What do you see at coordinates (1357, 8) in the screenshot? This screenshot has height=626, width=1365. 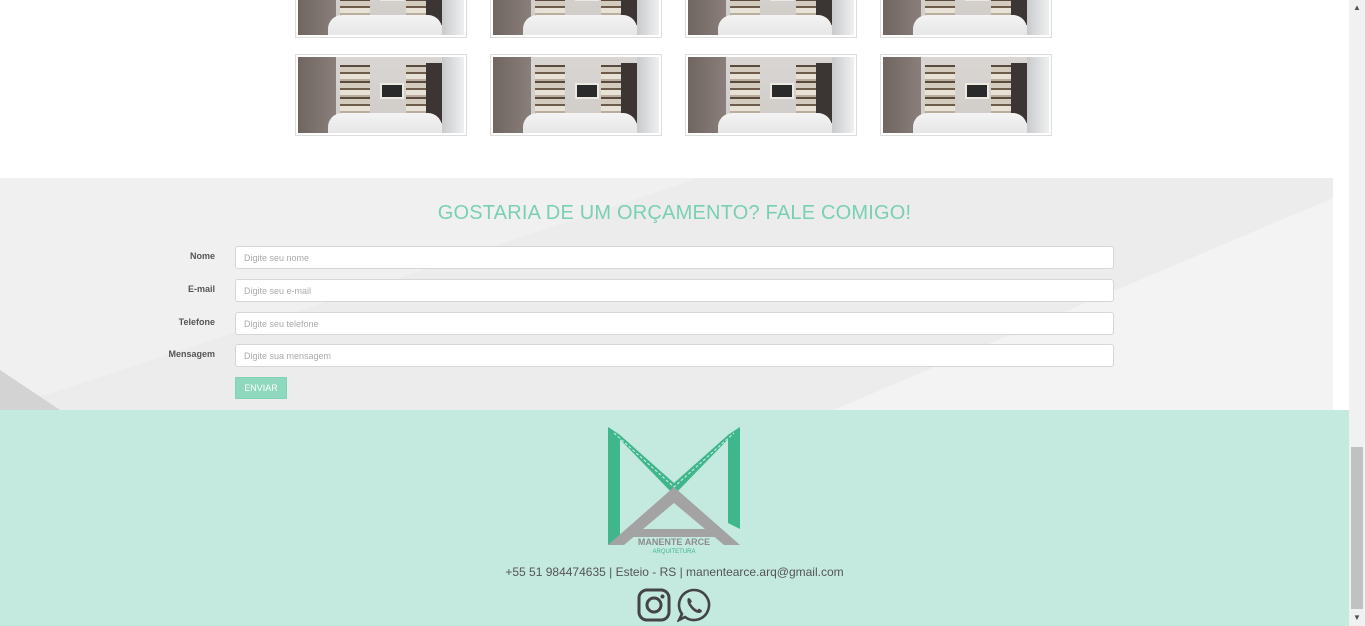 I see `scroll-up-arrow: ▲` at bounding box center [1357, 8].